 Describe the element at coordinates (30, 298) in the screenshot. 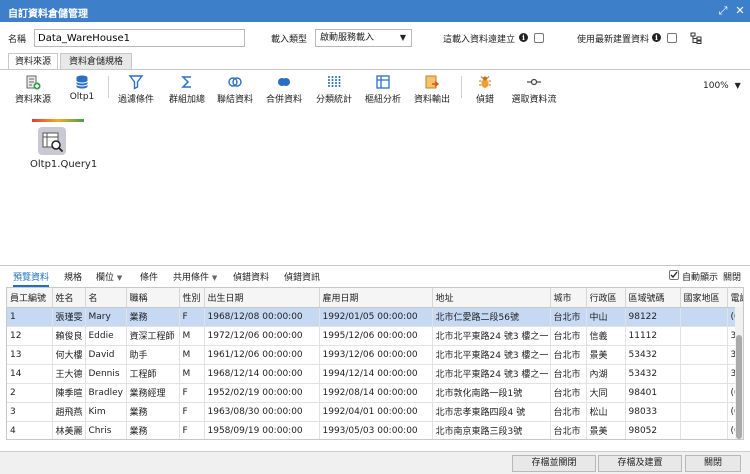

I see `column-header: 員工編號` at that location.